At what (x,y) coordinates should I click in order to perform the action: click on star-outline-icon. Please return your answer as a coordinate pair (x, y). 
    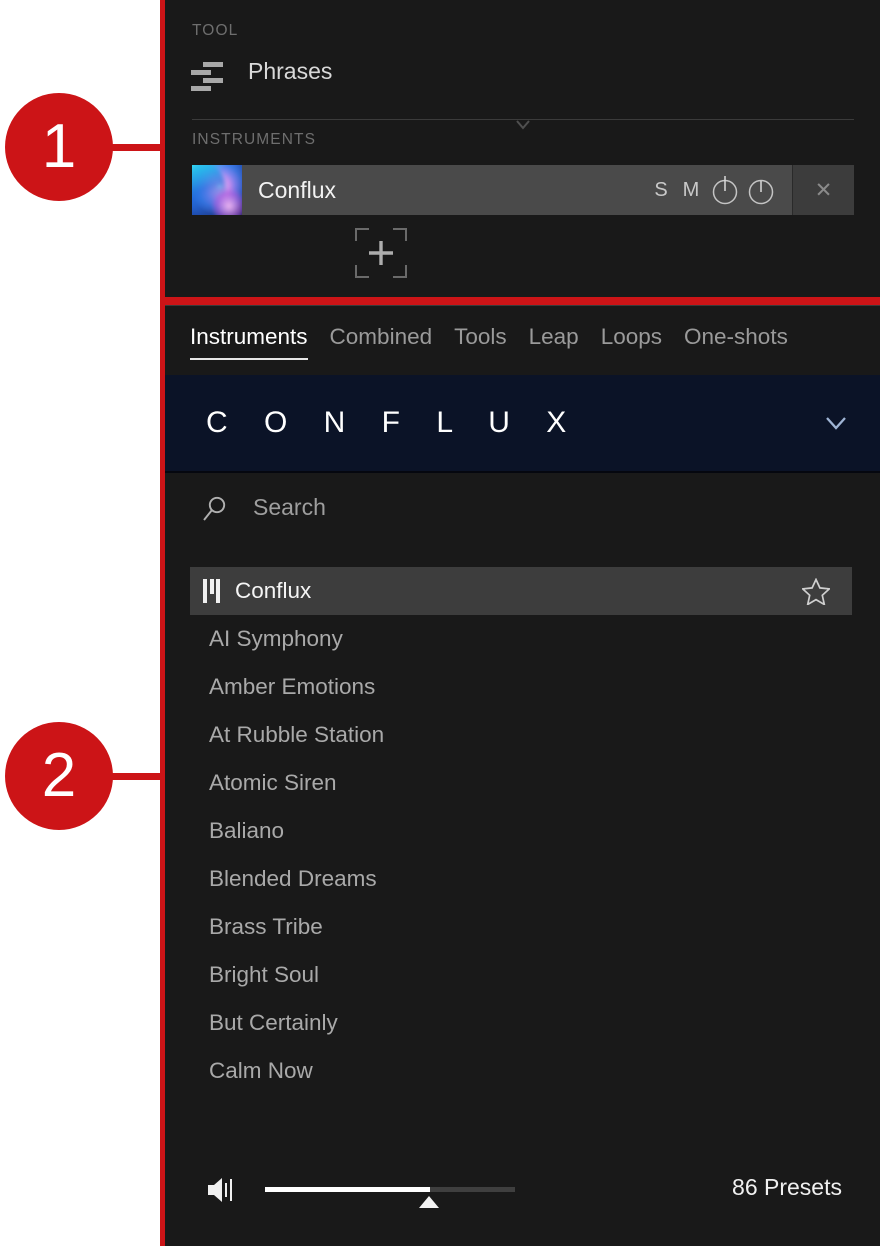
    Looking at the image, I should click on (816, 591).